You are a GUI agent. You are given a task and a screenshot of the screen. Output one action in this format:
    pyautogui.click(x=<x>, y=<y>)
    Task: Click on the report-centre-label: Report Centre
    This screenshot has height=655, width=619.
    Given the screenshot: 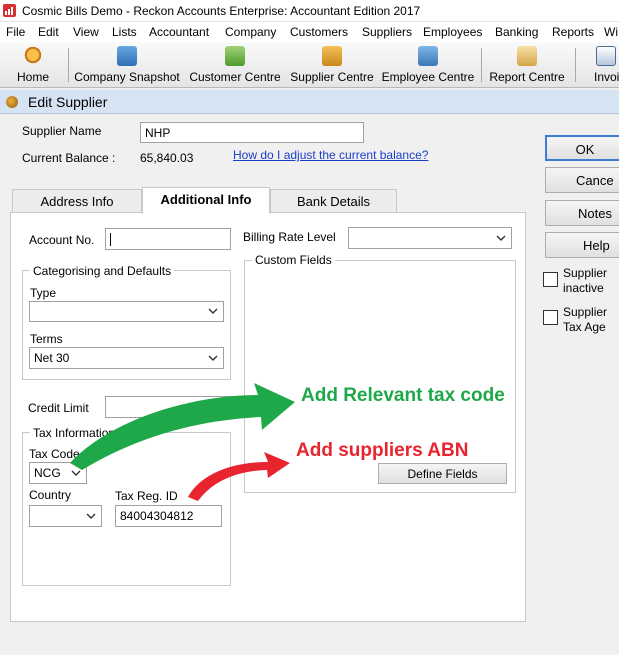 What is the action you would take?
    pyautogui.click(x=527, y=77)
    